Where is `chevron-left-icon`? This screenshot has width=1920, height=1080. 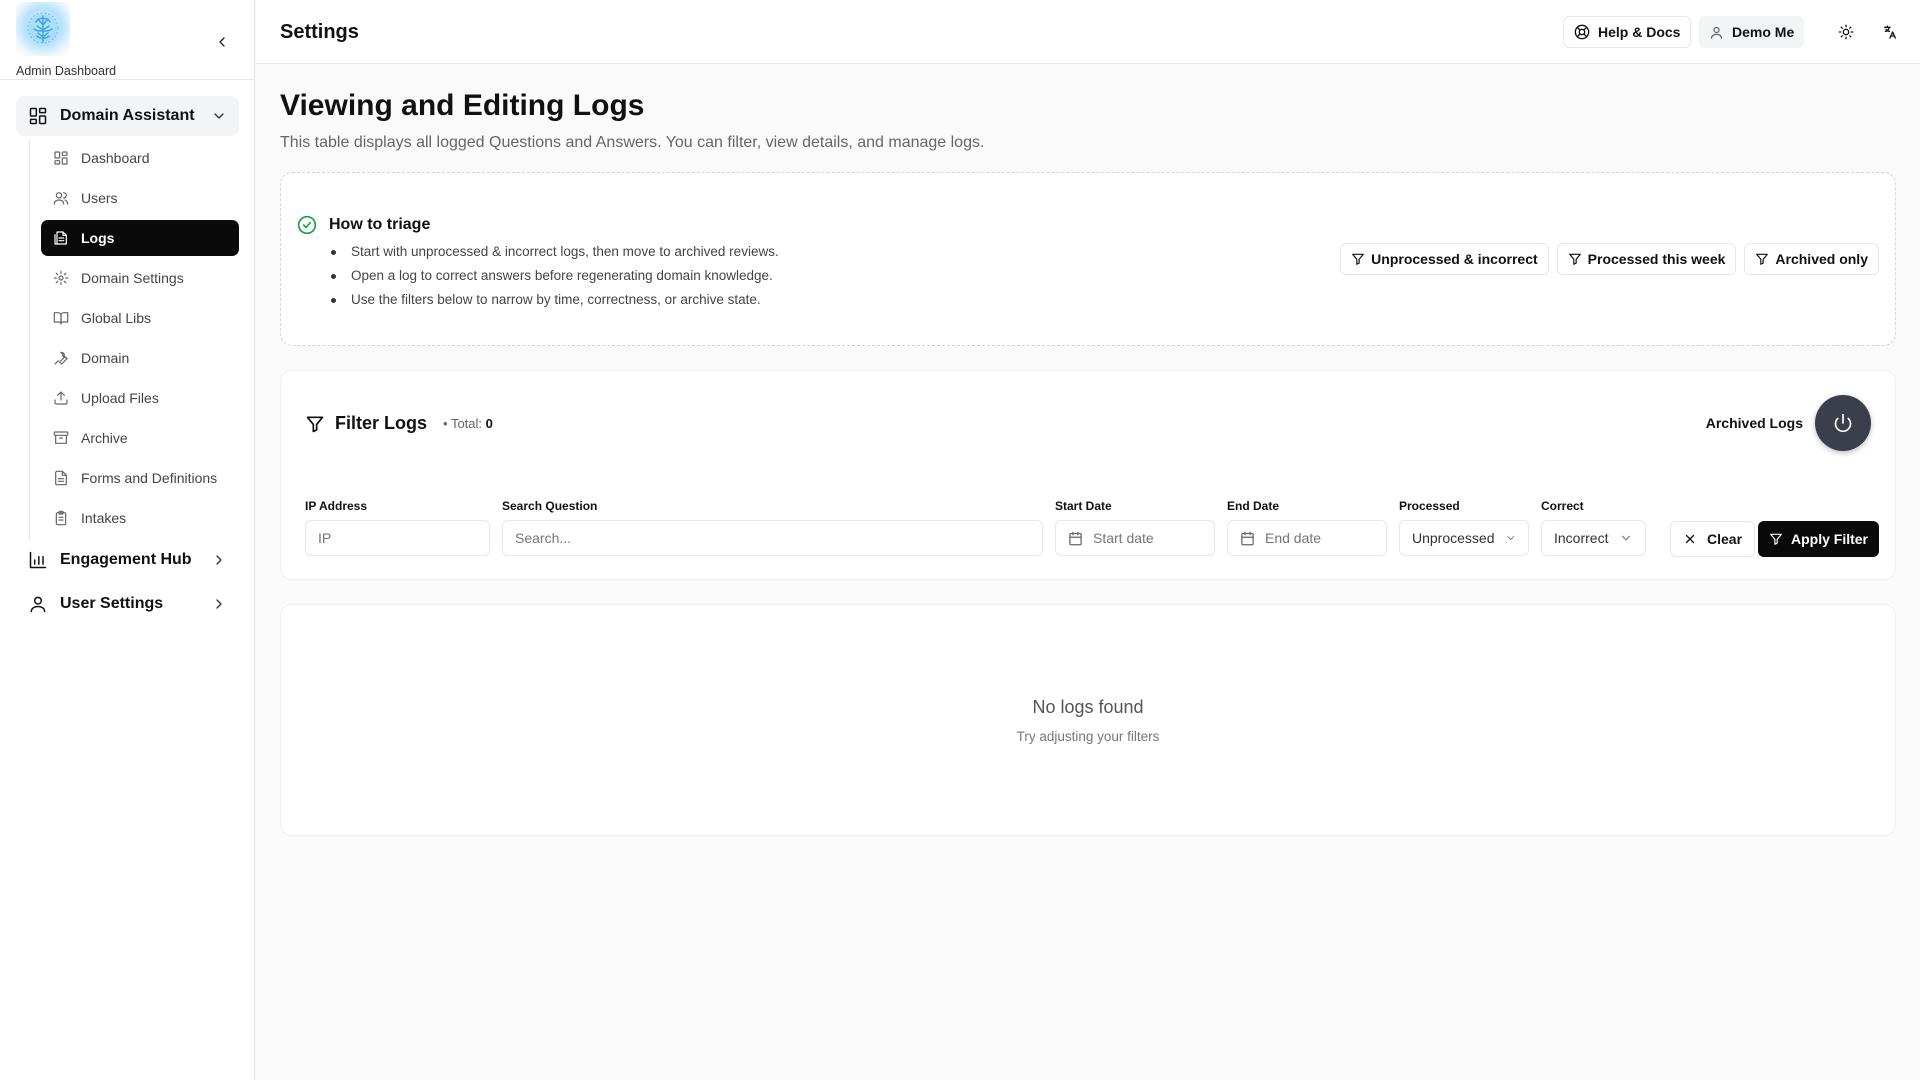 chevron-left-icon is located at coordinates (222, 42).